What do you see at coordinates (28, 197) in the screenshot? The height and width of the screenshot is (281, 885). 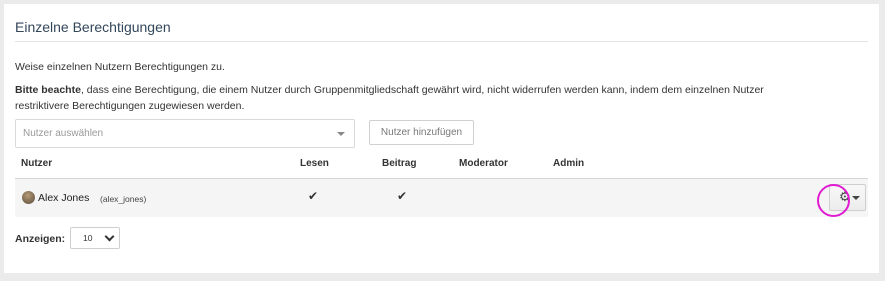 I see `avatar` at bounding box center [28, 197].